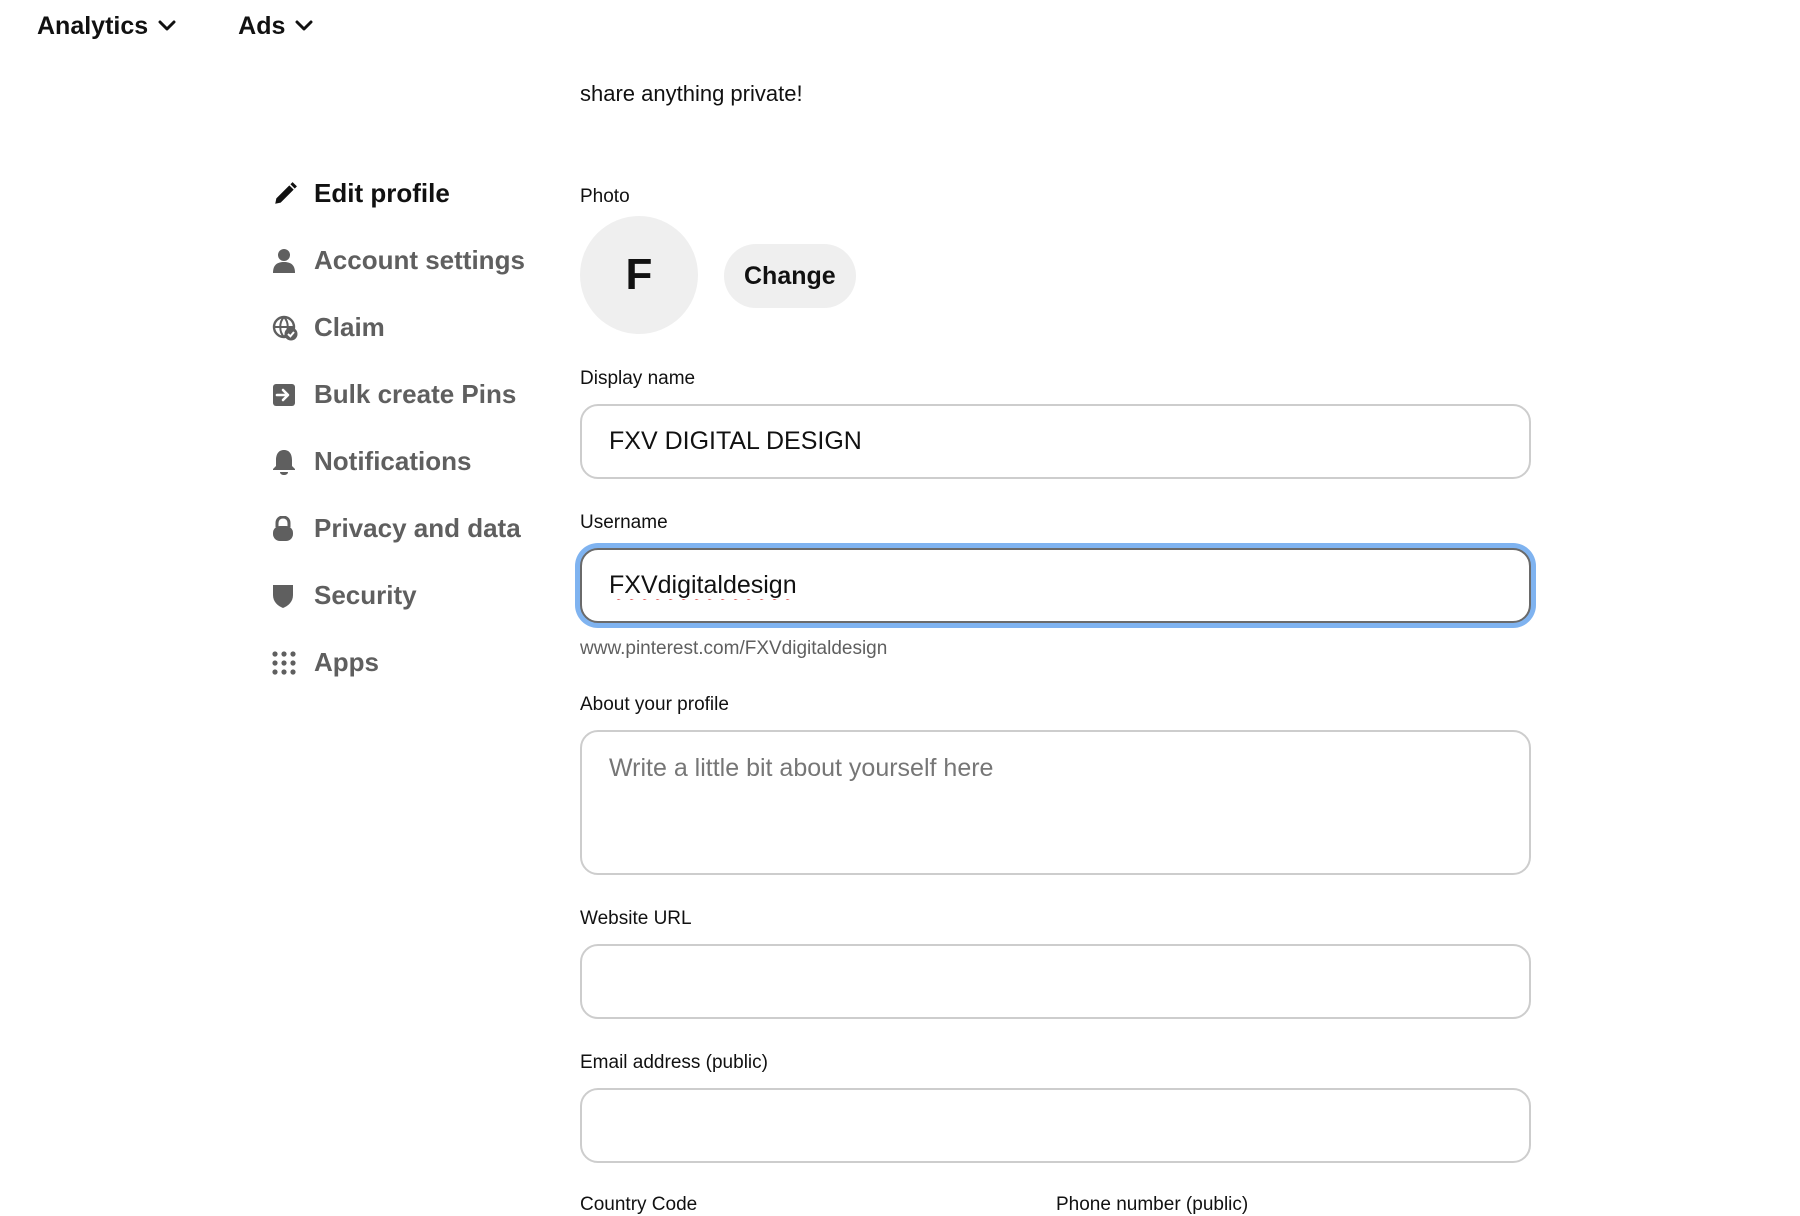  What do you see at coordinates (93, 25) in the screenshot?
I see `analytics-menu-label: Analytics` at bounding box center [93, 25].